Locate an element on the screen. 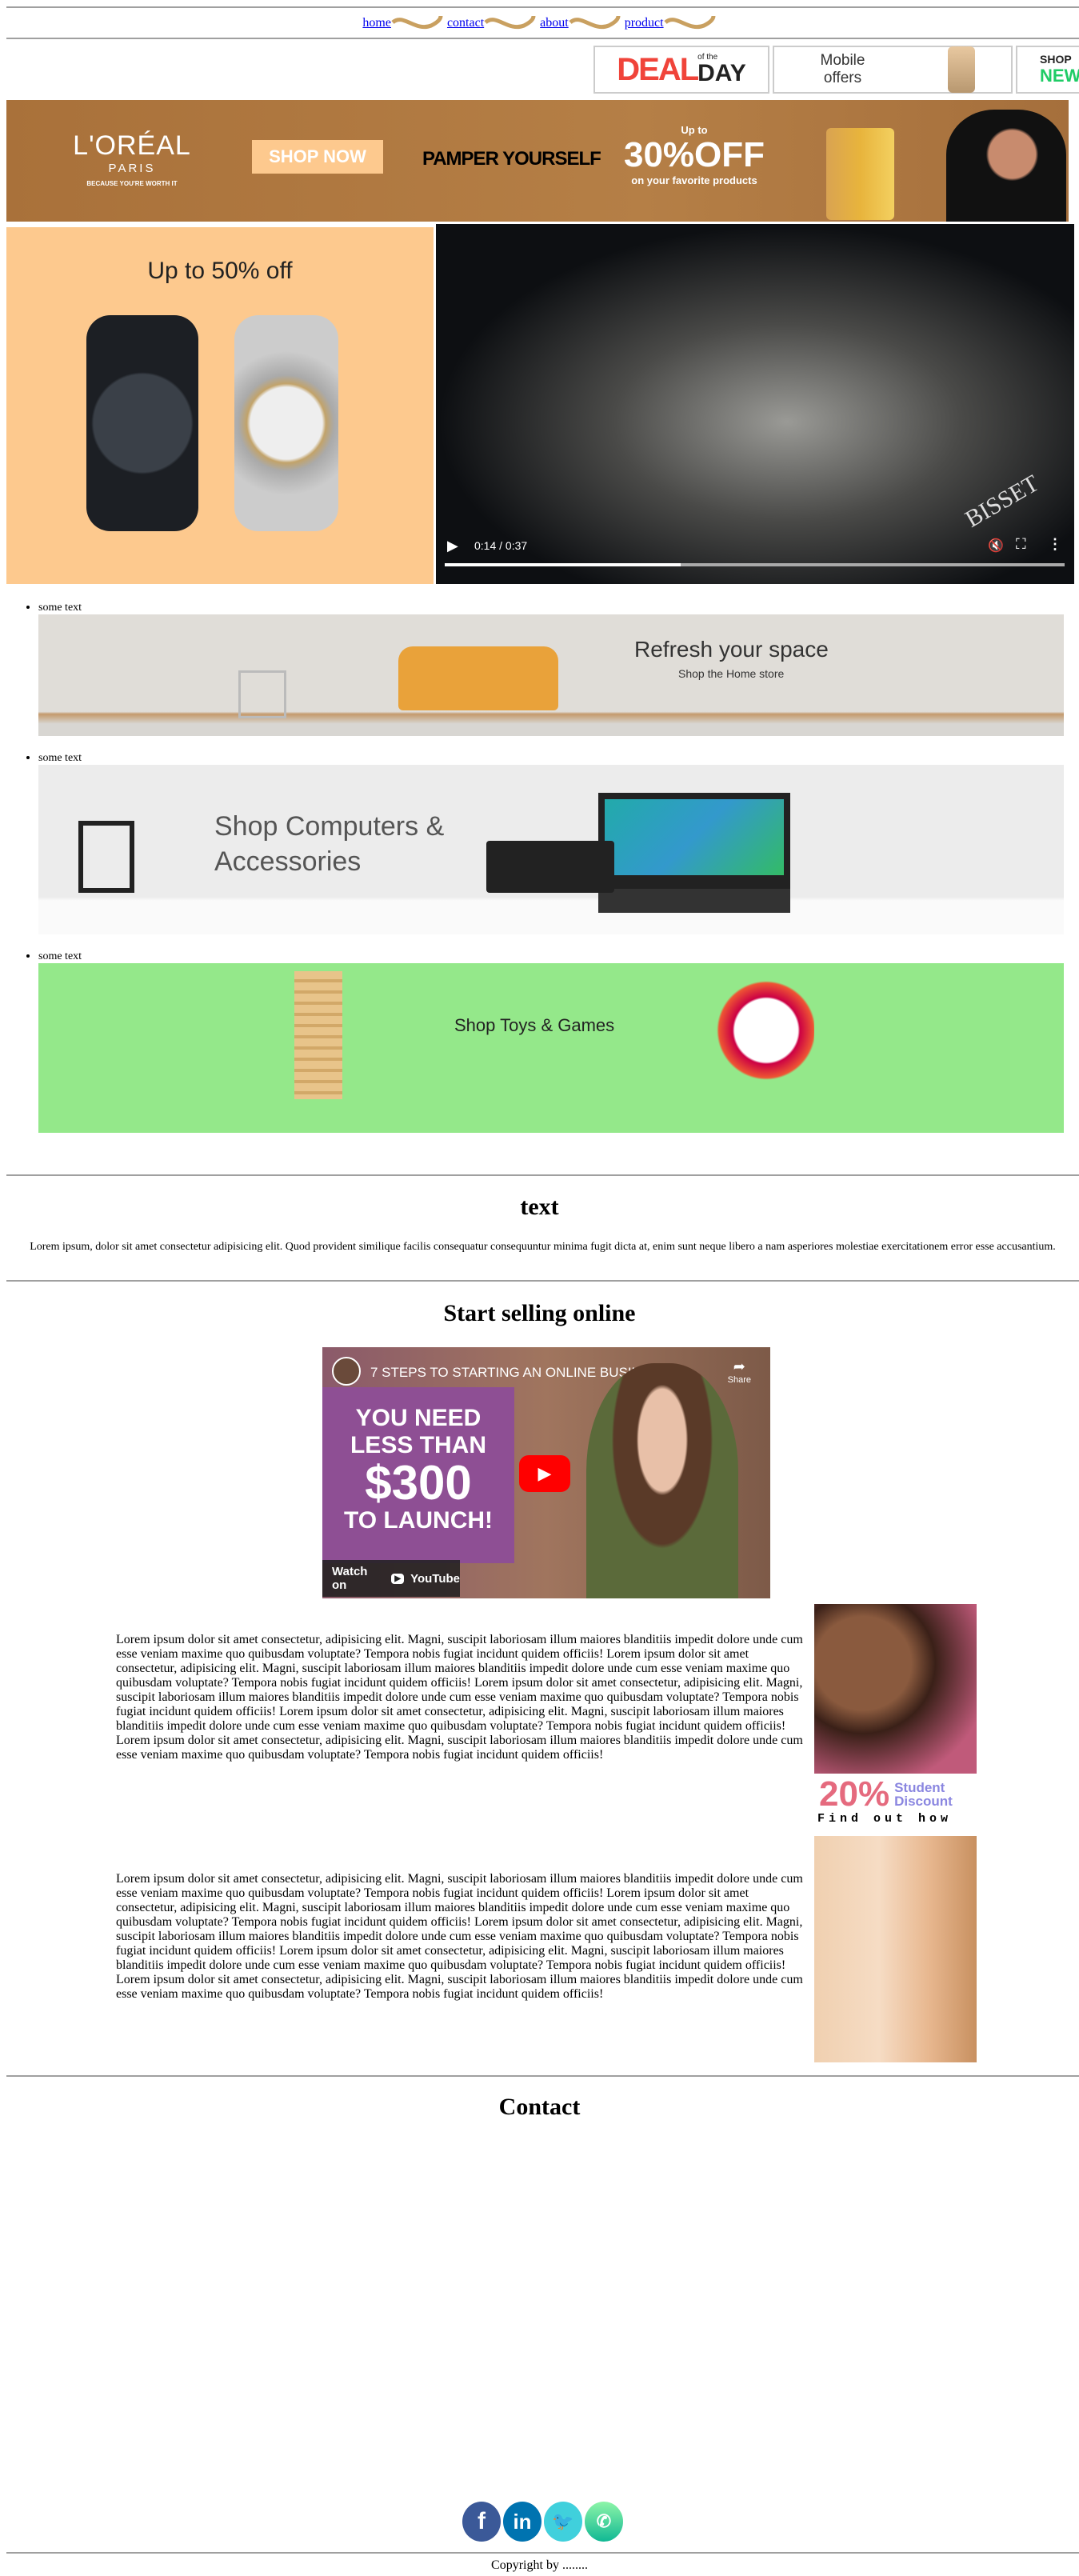 This screenshot has width=1079, height=2576. top-divider is located at coordinates (542, 7).